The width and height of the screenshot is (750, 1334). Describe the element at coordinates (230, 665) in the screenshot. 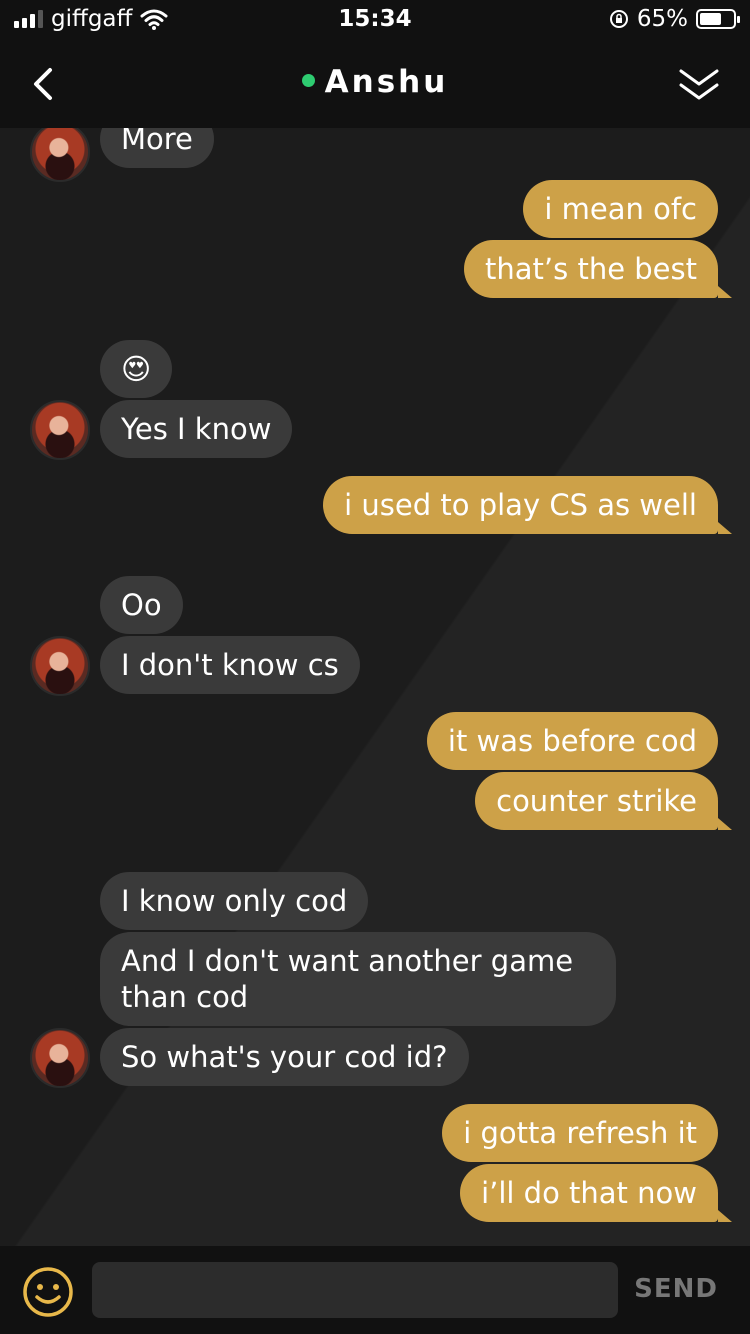

I see `message-bubble-incoming: I don't know cs` at that location.